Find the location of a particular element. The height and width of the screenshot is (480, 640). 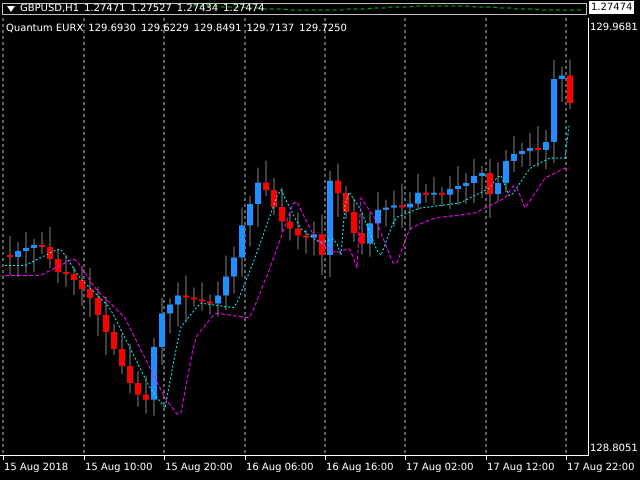

price-value: 1.27527 is located at coordinates (151, 8).